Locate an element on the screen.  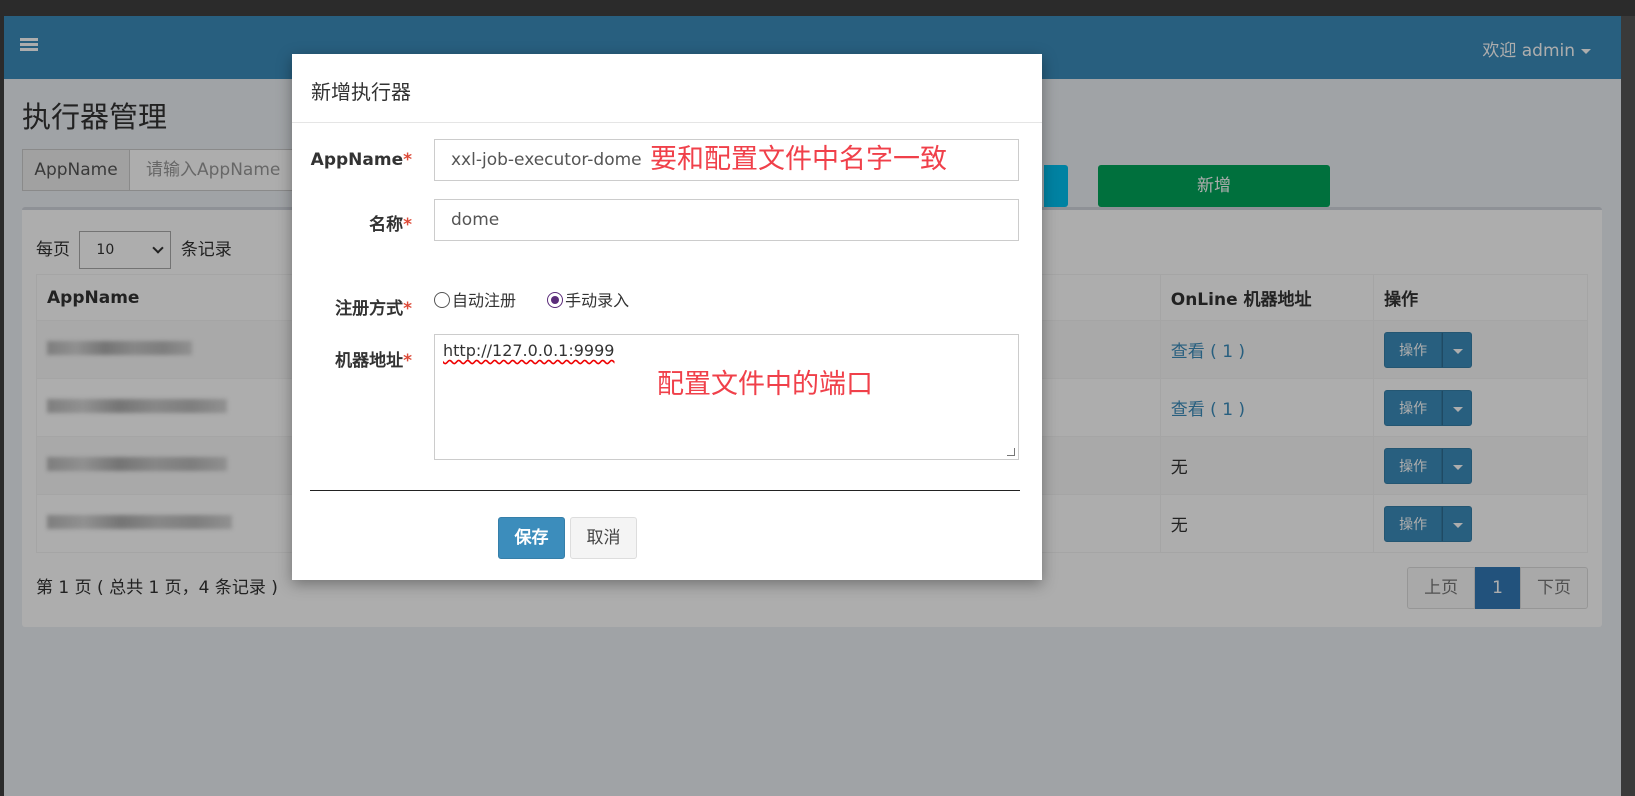
radio-checked-icon is located at coordinates (555, 300).